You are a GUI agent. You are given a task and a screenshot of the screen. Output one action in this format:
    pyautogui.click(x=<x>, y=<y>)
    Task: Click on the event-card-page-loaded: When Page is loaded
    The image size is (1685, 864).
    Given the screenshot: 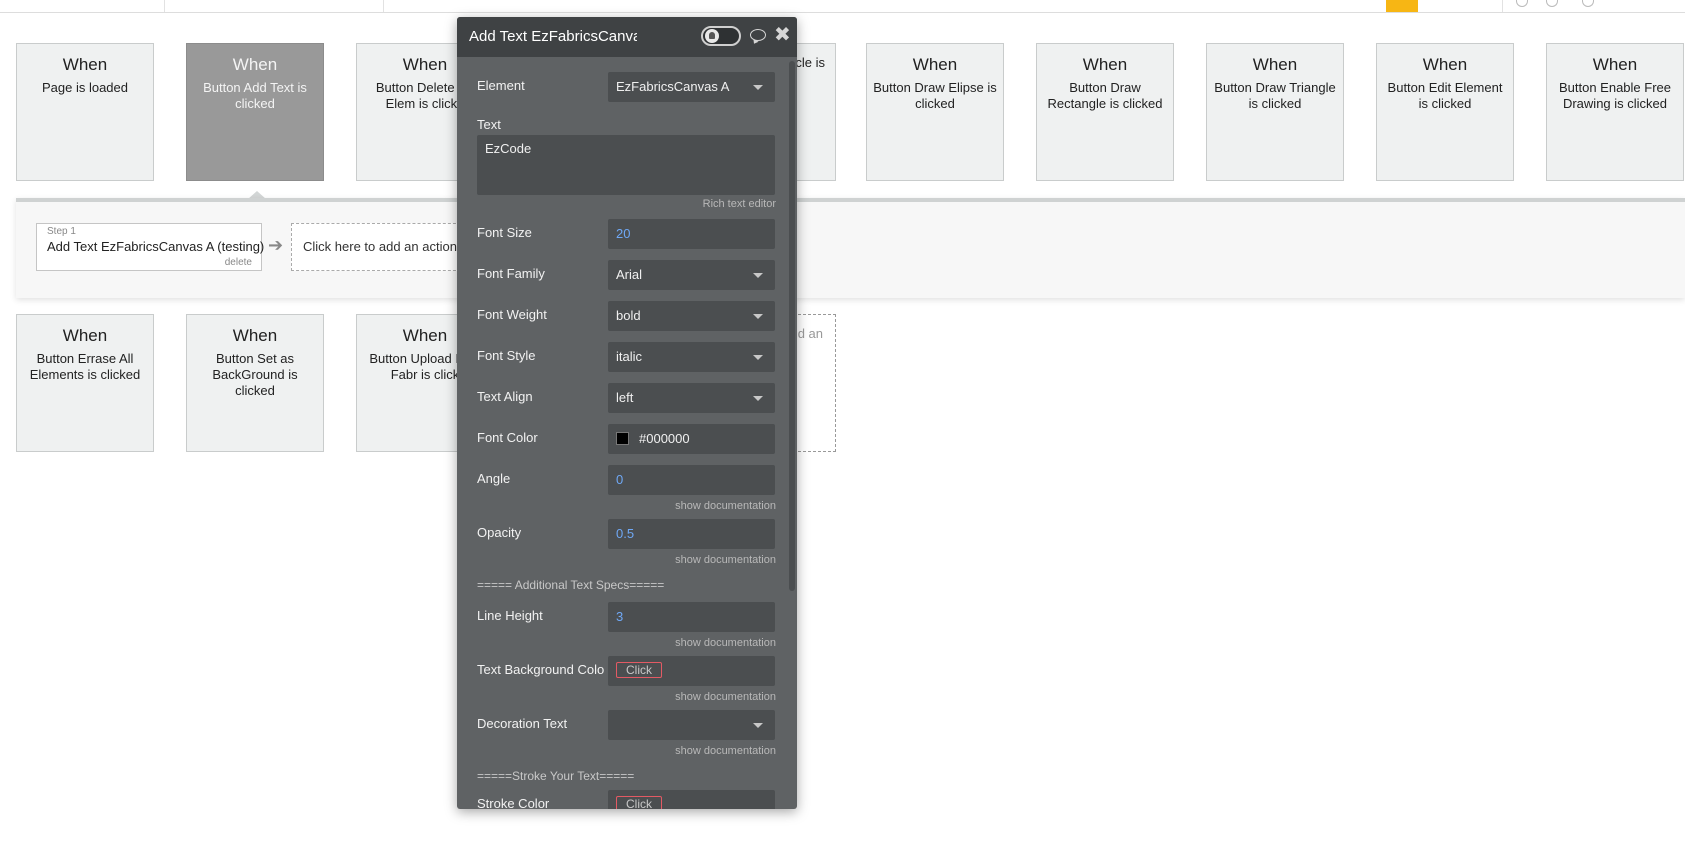 What is the action you would take?
    pyautogui.click(x=85, y=112)
    